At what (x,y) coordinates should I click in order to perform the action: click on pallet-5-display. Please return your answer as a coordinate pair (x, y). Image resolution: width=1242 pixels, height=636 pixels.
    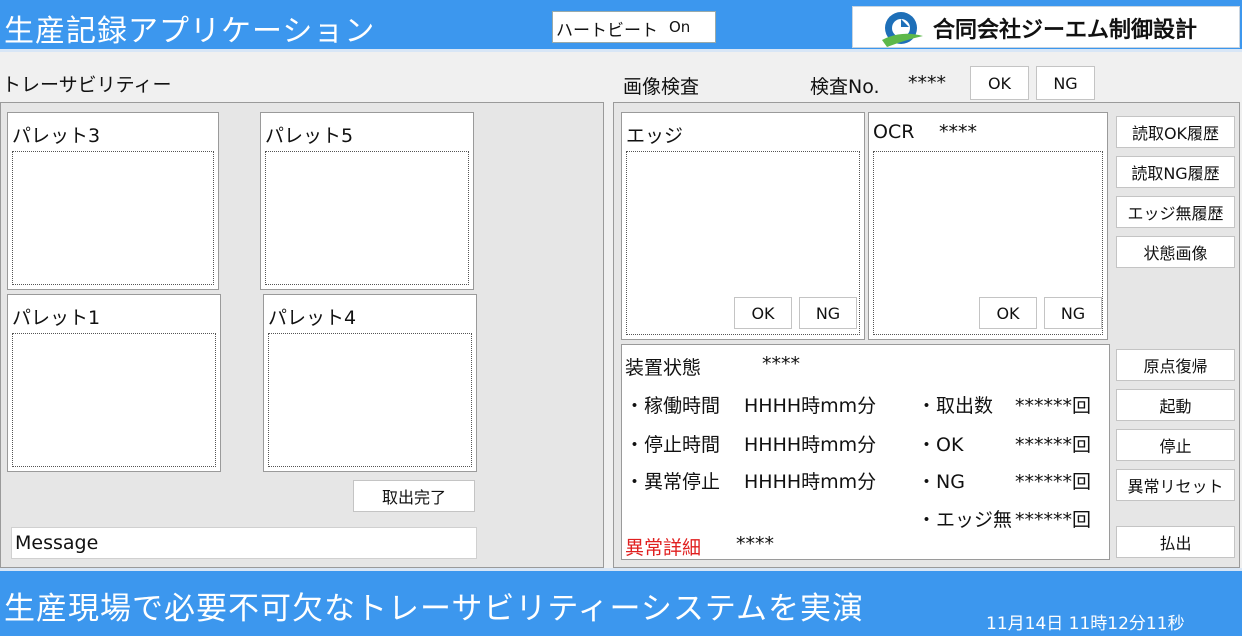
    Looking at the image, I should click on (367, 218).